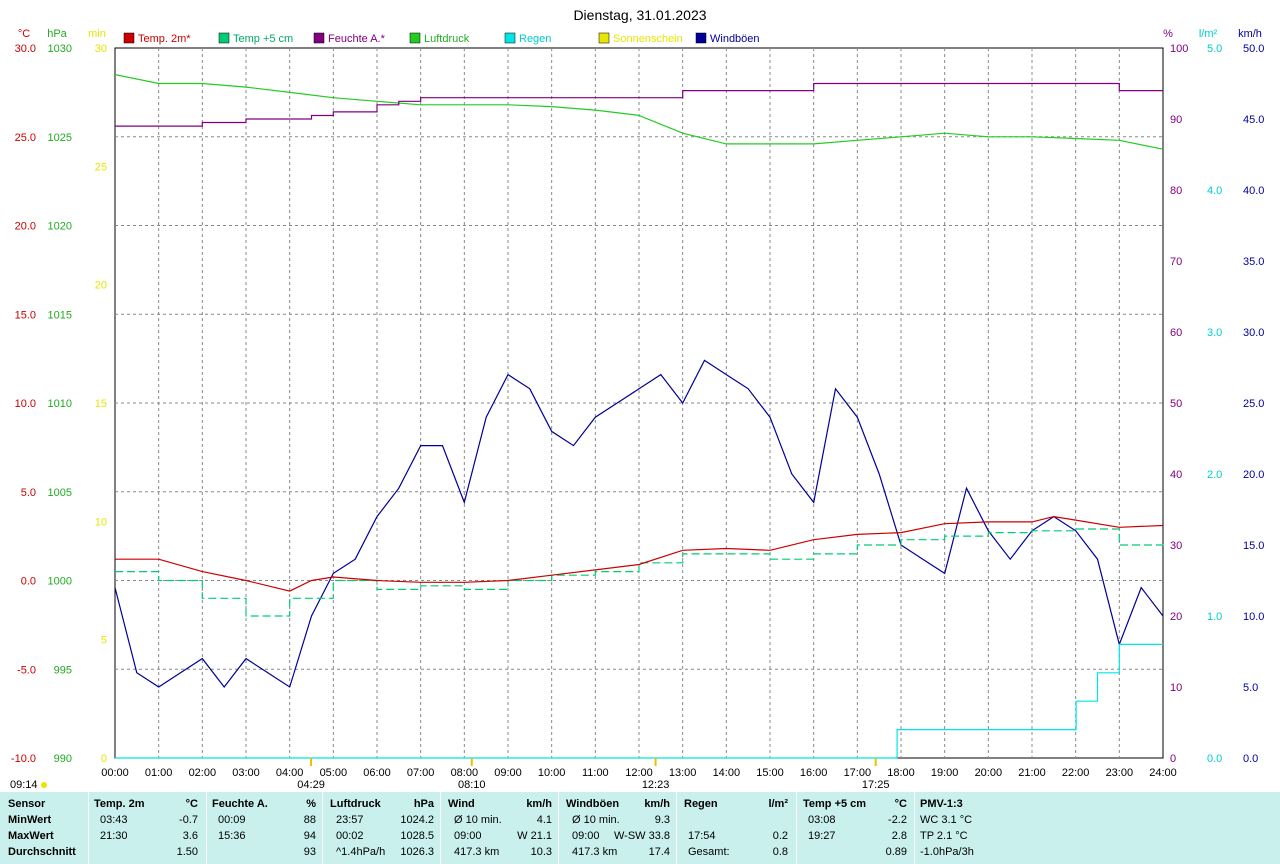 The width and height of the screenshot is (1280, 864). What do you see at coordinates (357, 39) in the screenshot?
I see `legend-label: Feuchte A.*` at bounding box center [357, 39].